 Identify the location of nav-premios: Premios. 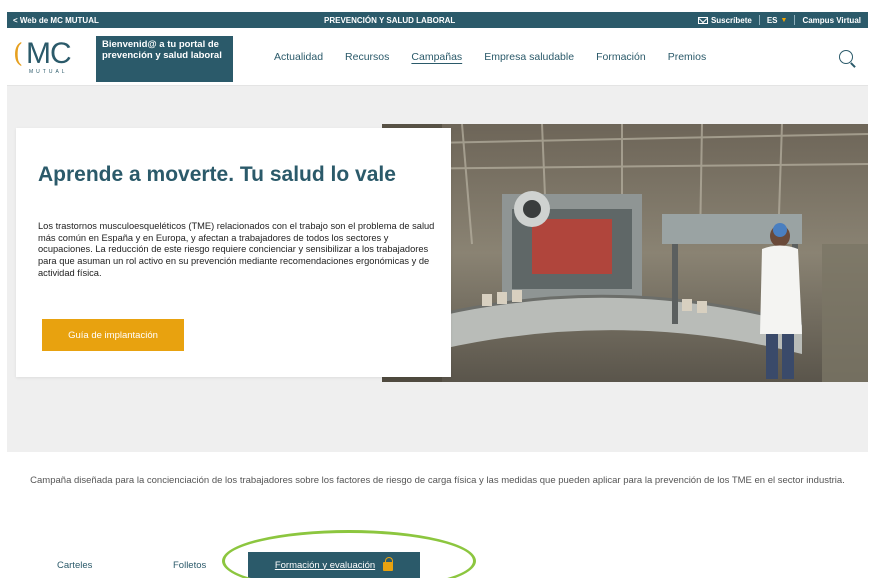
(687, 57).